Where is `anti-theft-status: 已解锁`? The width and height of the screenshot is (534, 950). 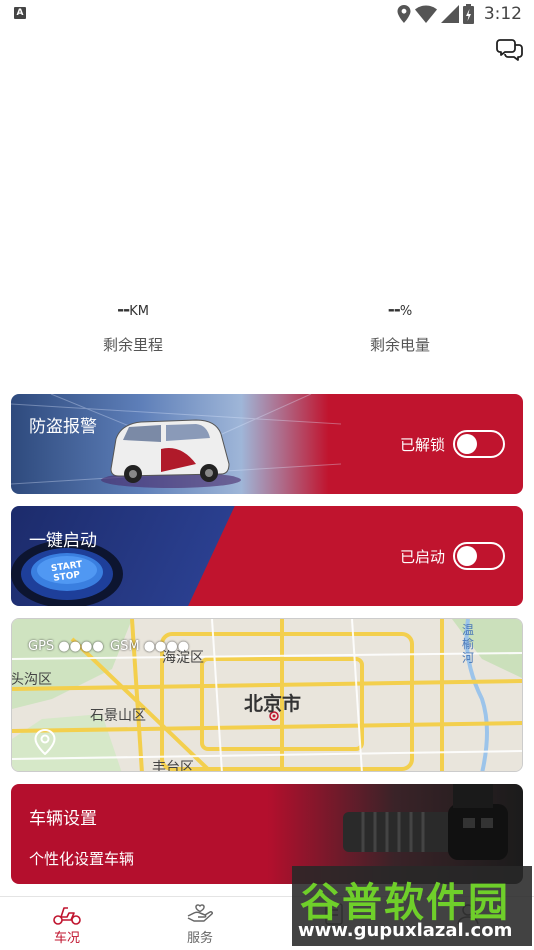 anti-theft-status: 已解锁 is located at coordinates (452, 444).